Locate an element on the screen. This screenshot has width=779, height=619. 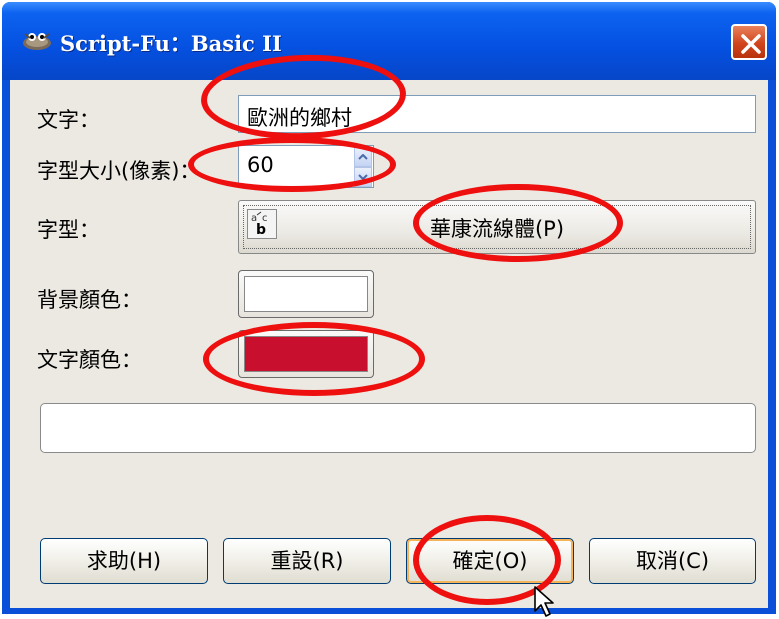
chevron-down-icon is located at coordinates (363, 177).